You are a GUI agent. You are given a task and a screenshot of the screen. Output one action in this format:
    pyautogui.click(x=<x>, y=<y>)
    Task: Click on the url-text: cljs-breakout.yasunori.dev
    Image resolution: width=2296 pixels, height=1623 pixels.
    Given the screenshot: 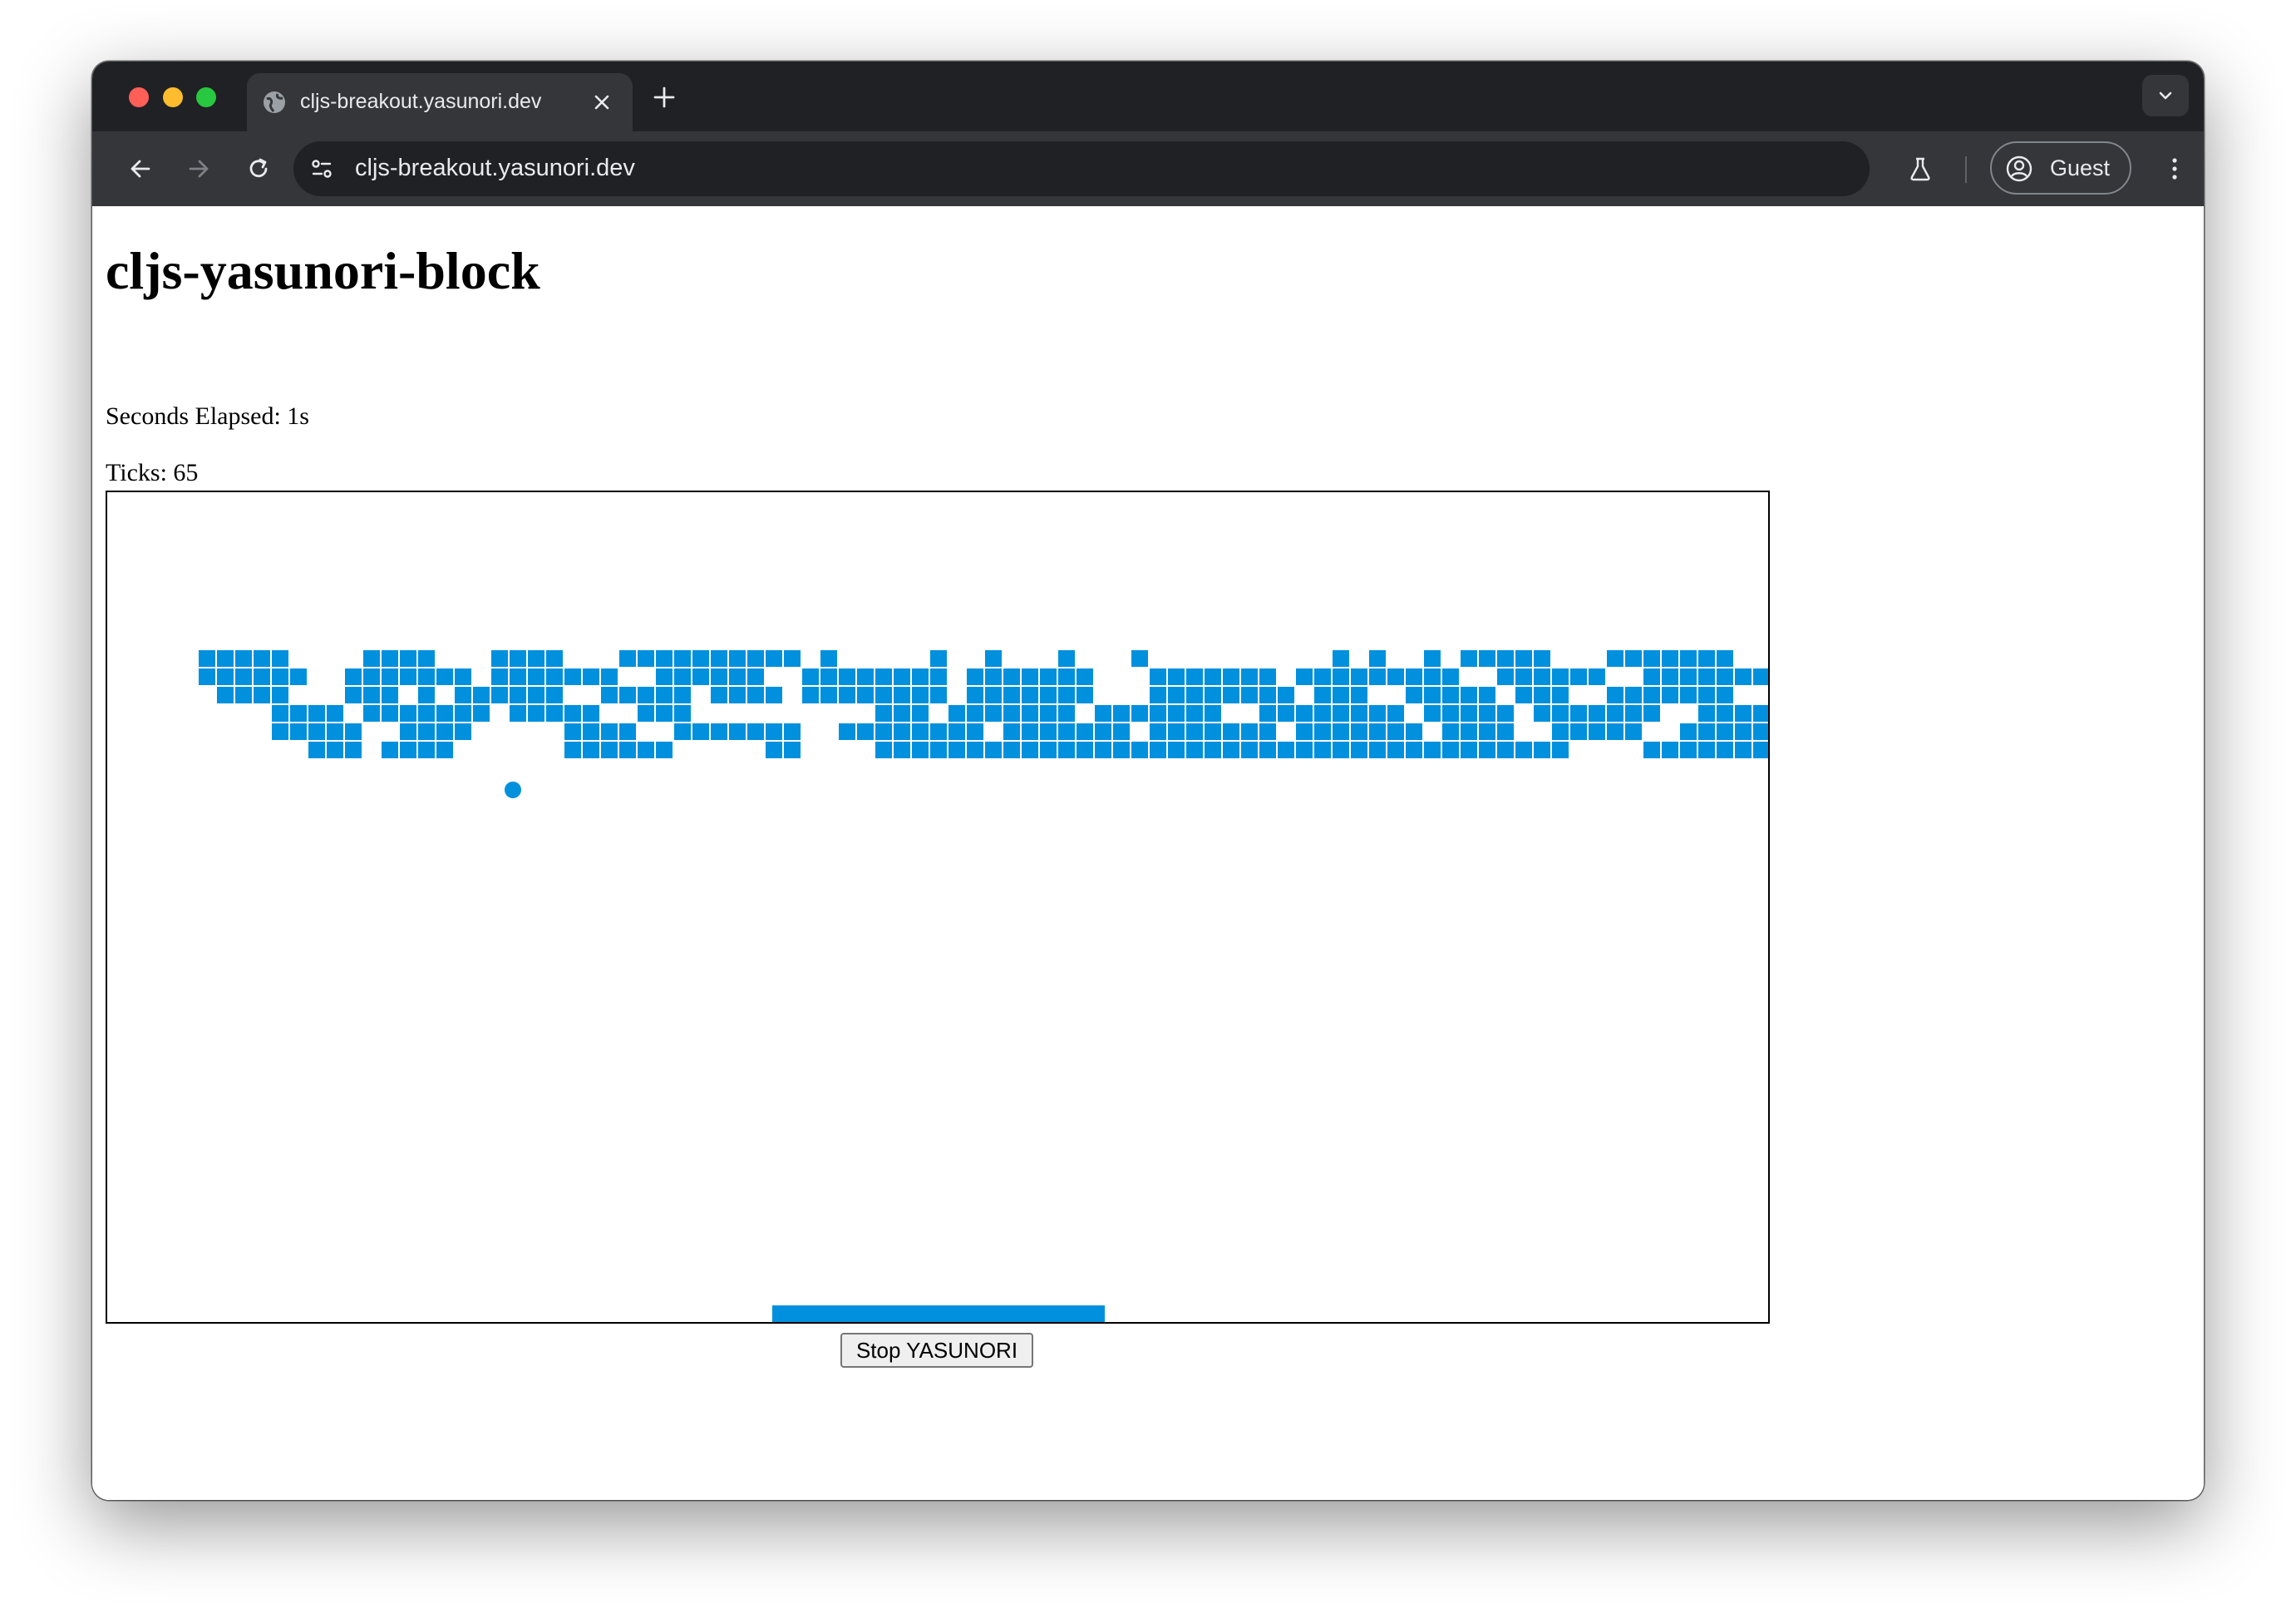 What is the action you would take?
    pyautogui.click(x=495, y=168)
    